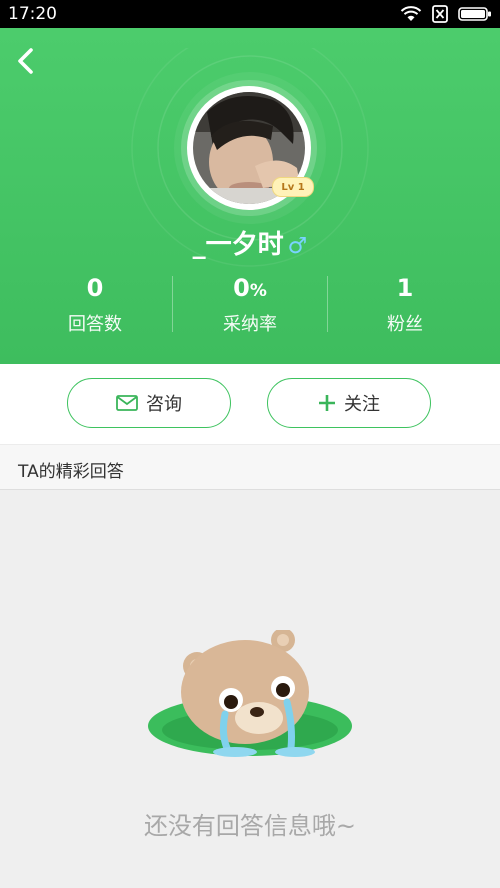  I want to click on stat-acceptance-value: 0%, so click(250, 288).